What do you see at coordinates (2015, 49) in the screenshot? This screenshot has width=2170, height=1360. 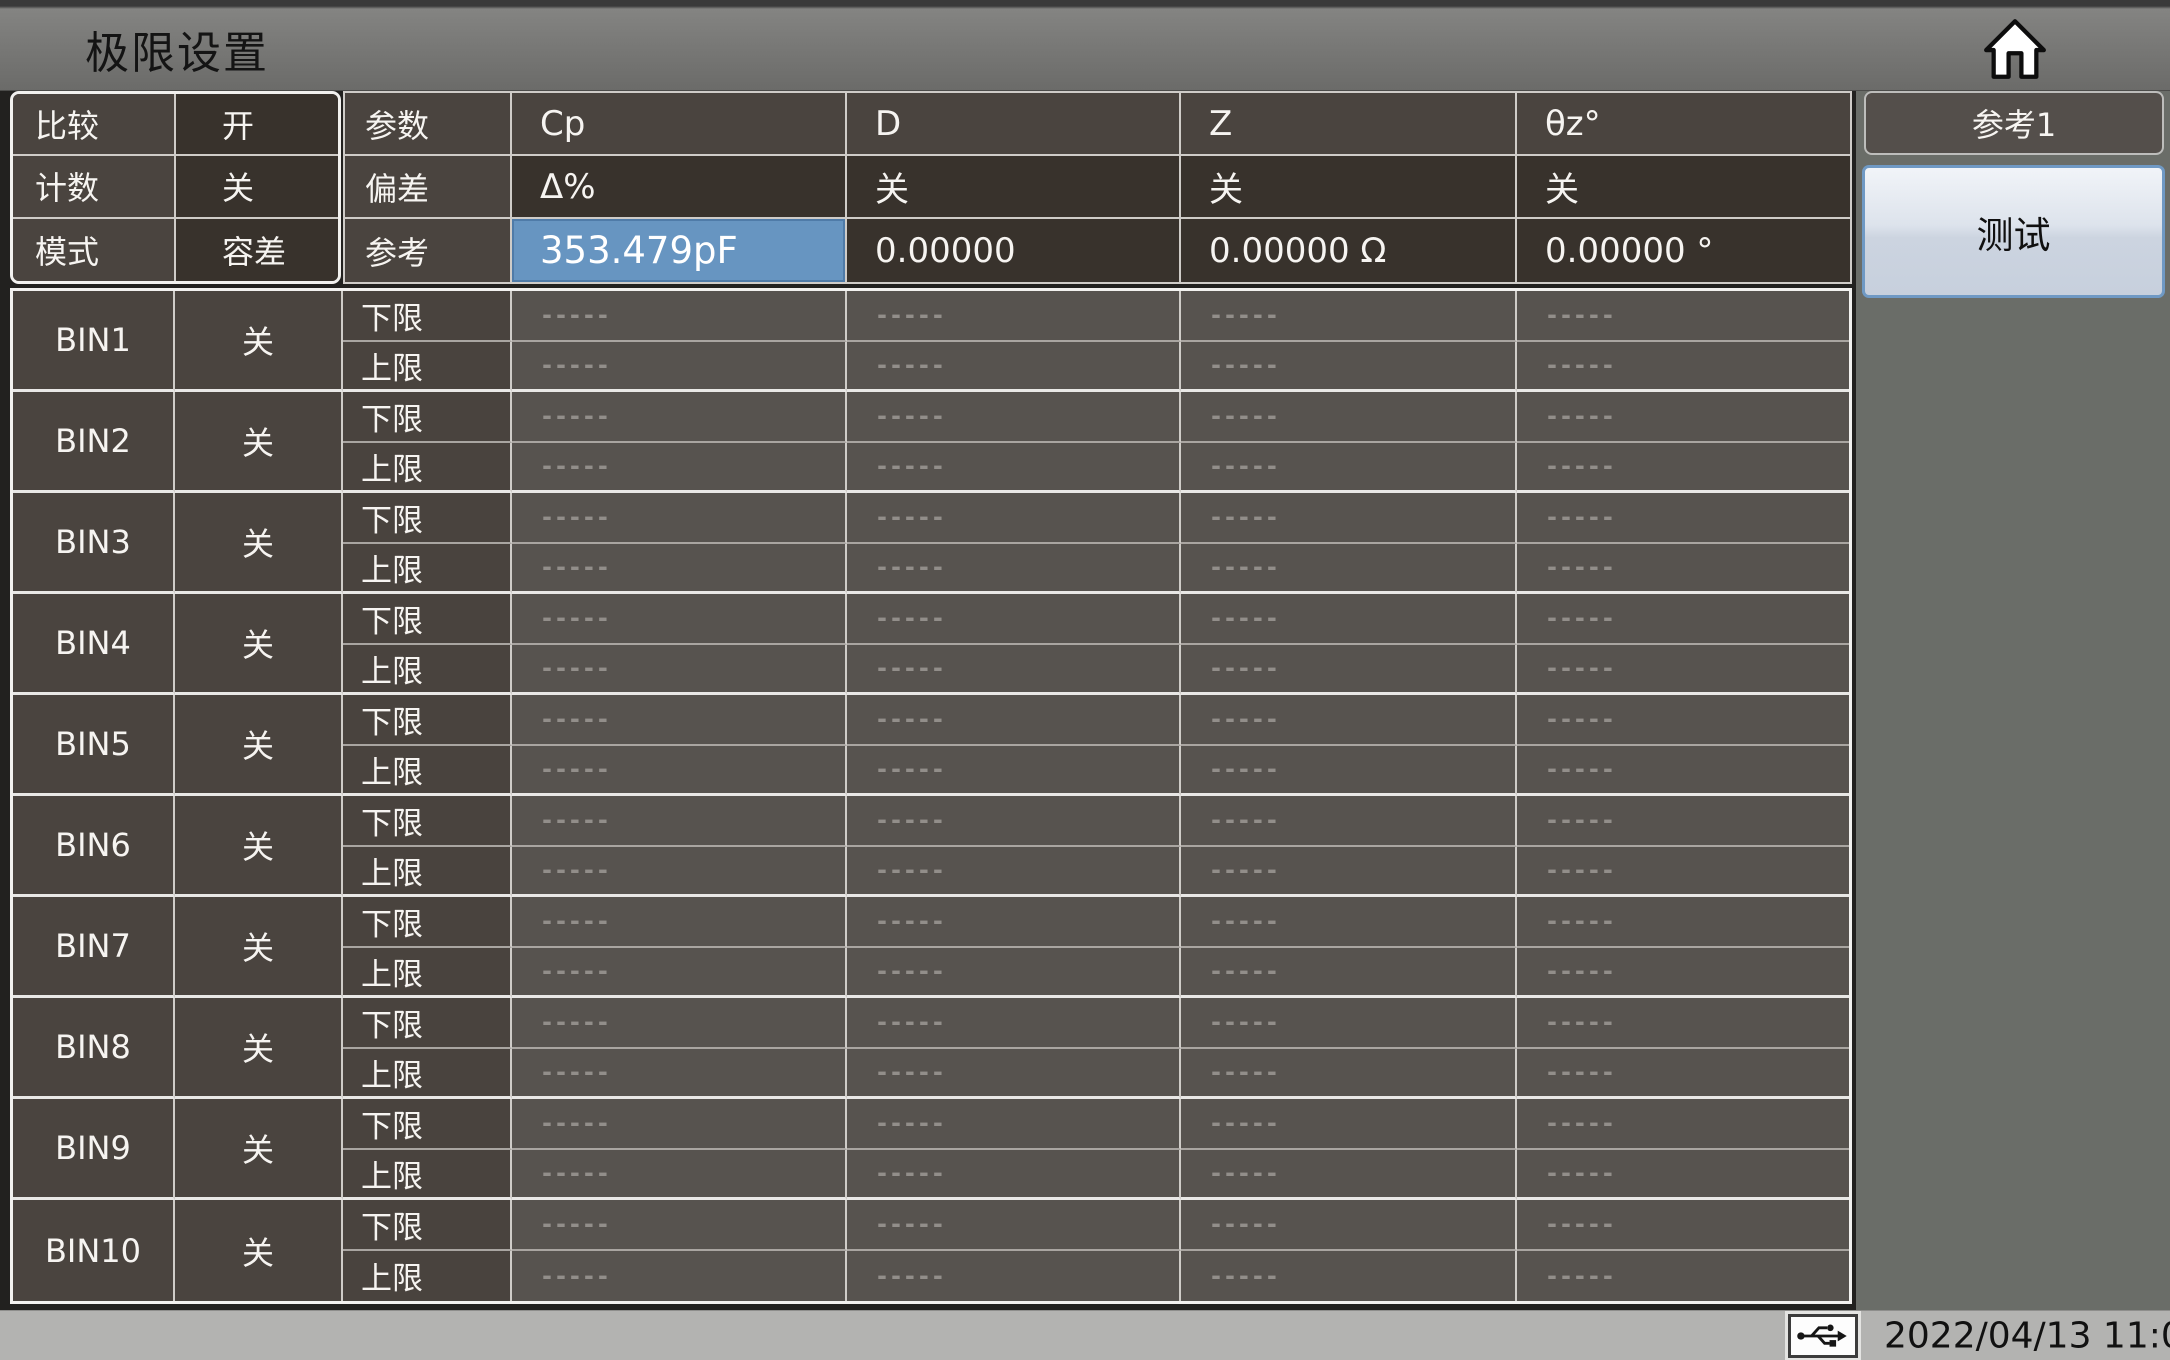 I see `home-button` at bounding box center [2015, 49].